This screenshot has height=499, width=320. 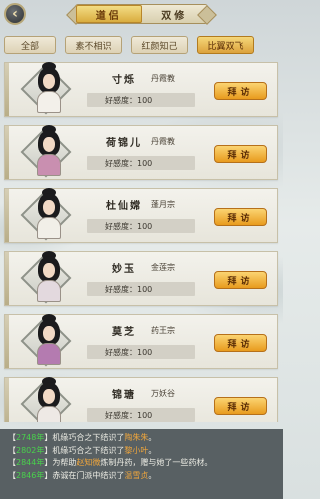 What do you see at coordinates (141, 278) in the screenshot?
I see `companion-card: 妙玉 金莲宗 好感度： 100 拜访` at bounding box center [141, 278].